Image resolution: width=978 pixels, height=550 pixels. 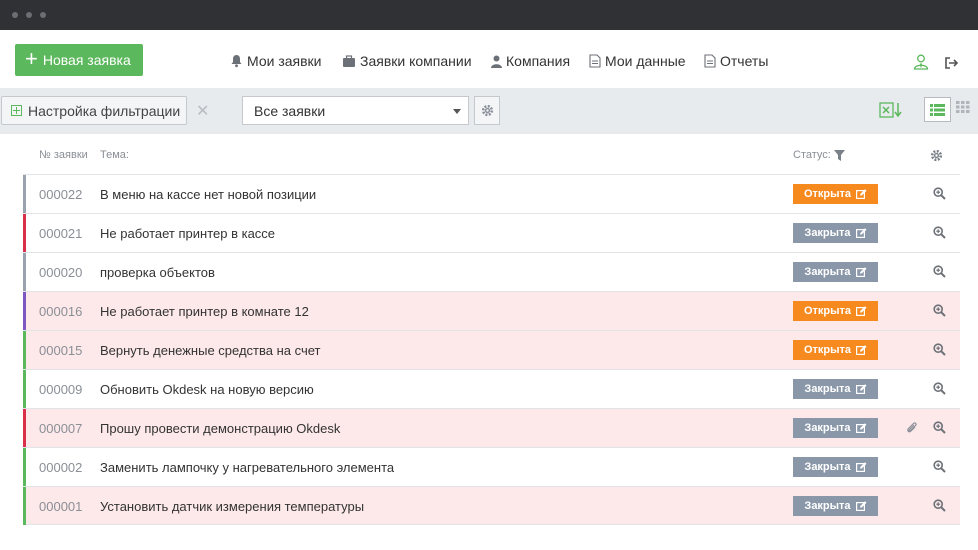 I want to click on table-header: № заявки Тема: Статус:, so click(x=489, y=154).